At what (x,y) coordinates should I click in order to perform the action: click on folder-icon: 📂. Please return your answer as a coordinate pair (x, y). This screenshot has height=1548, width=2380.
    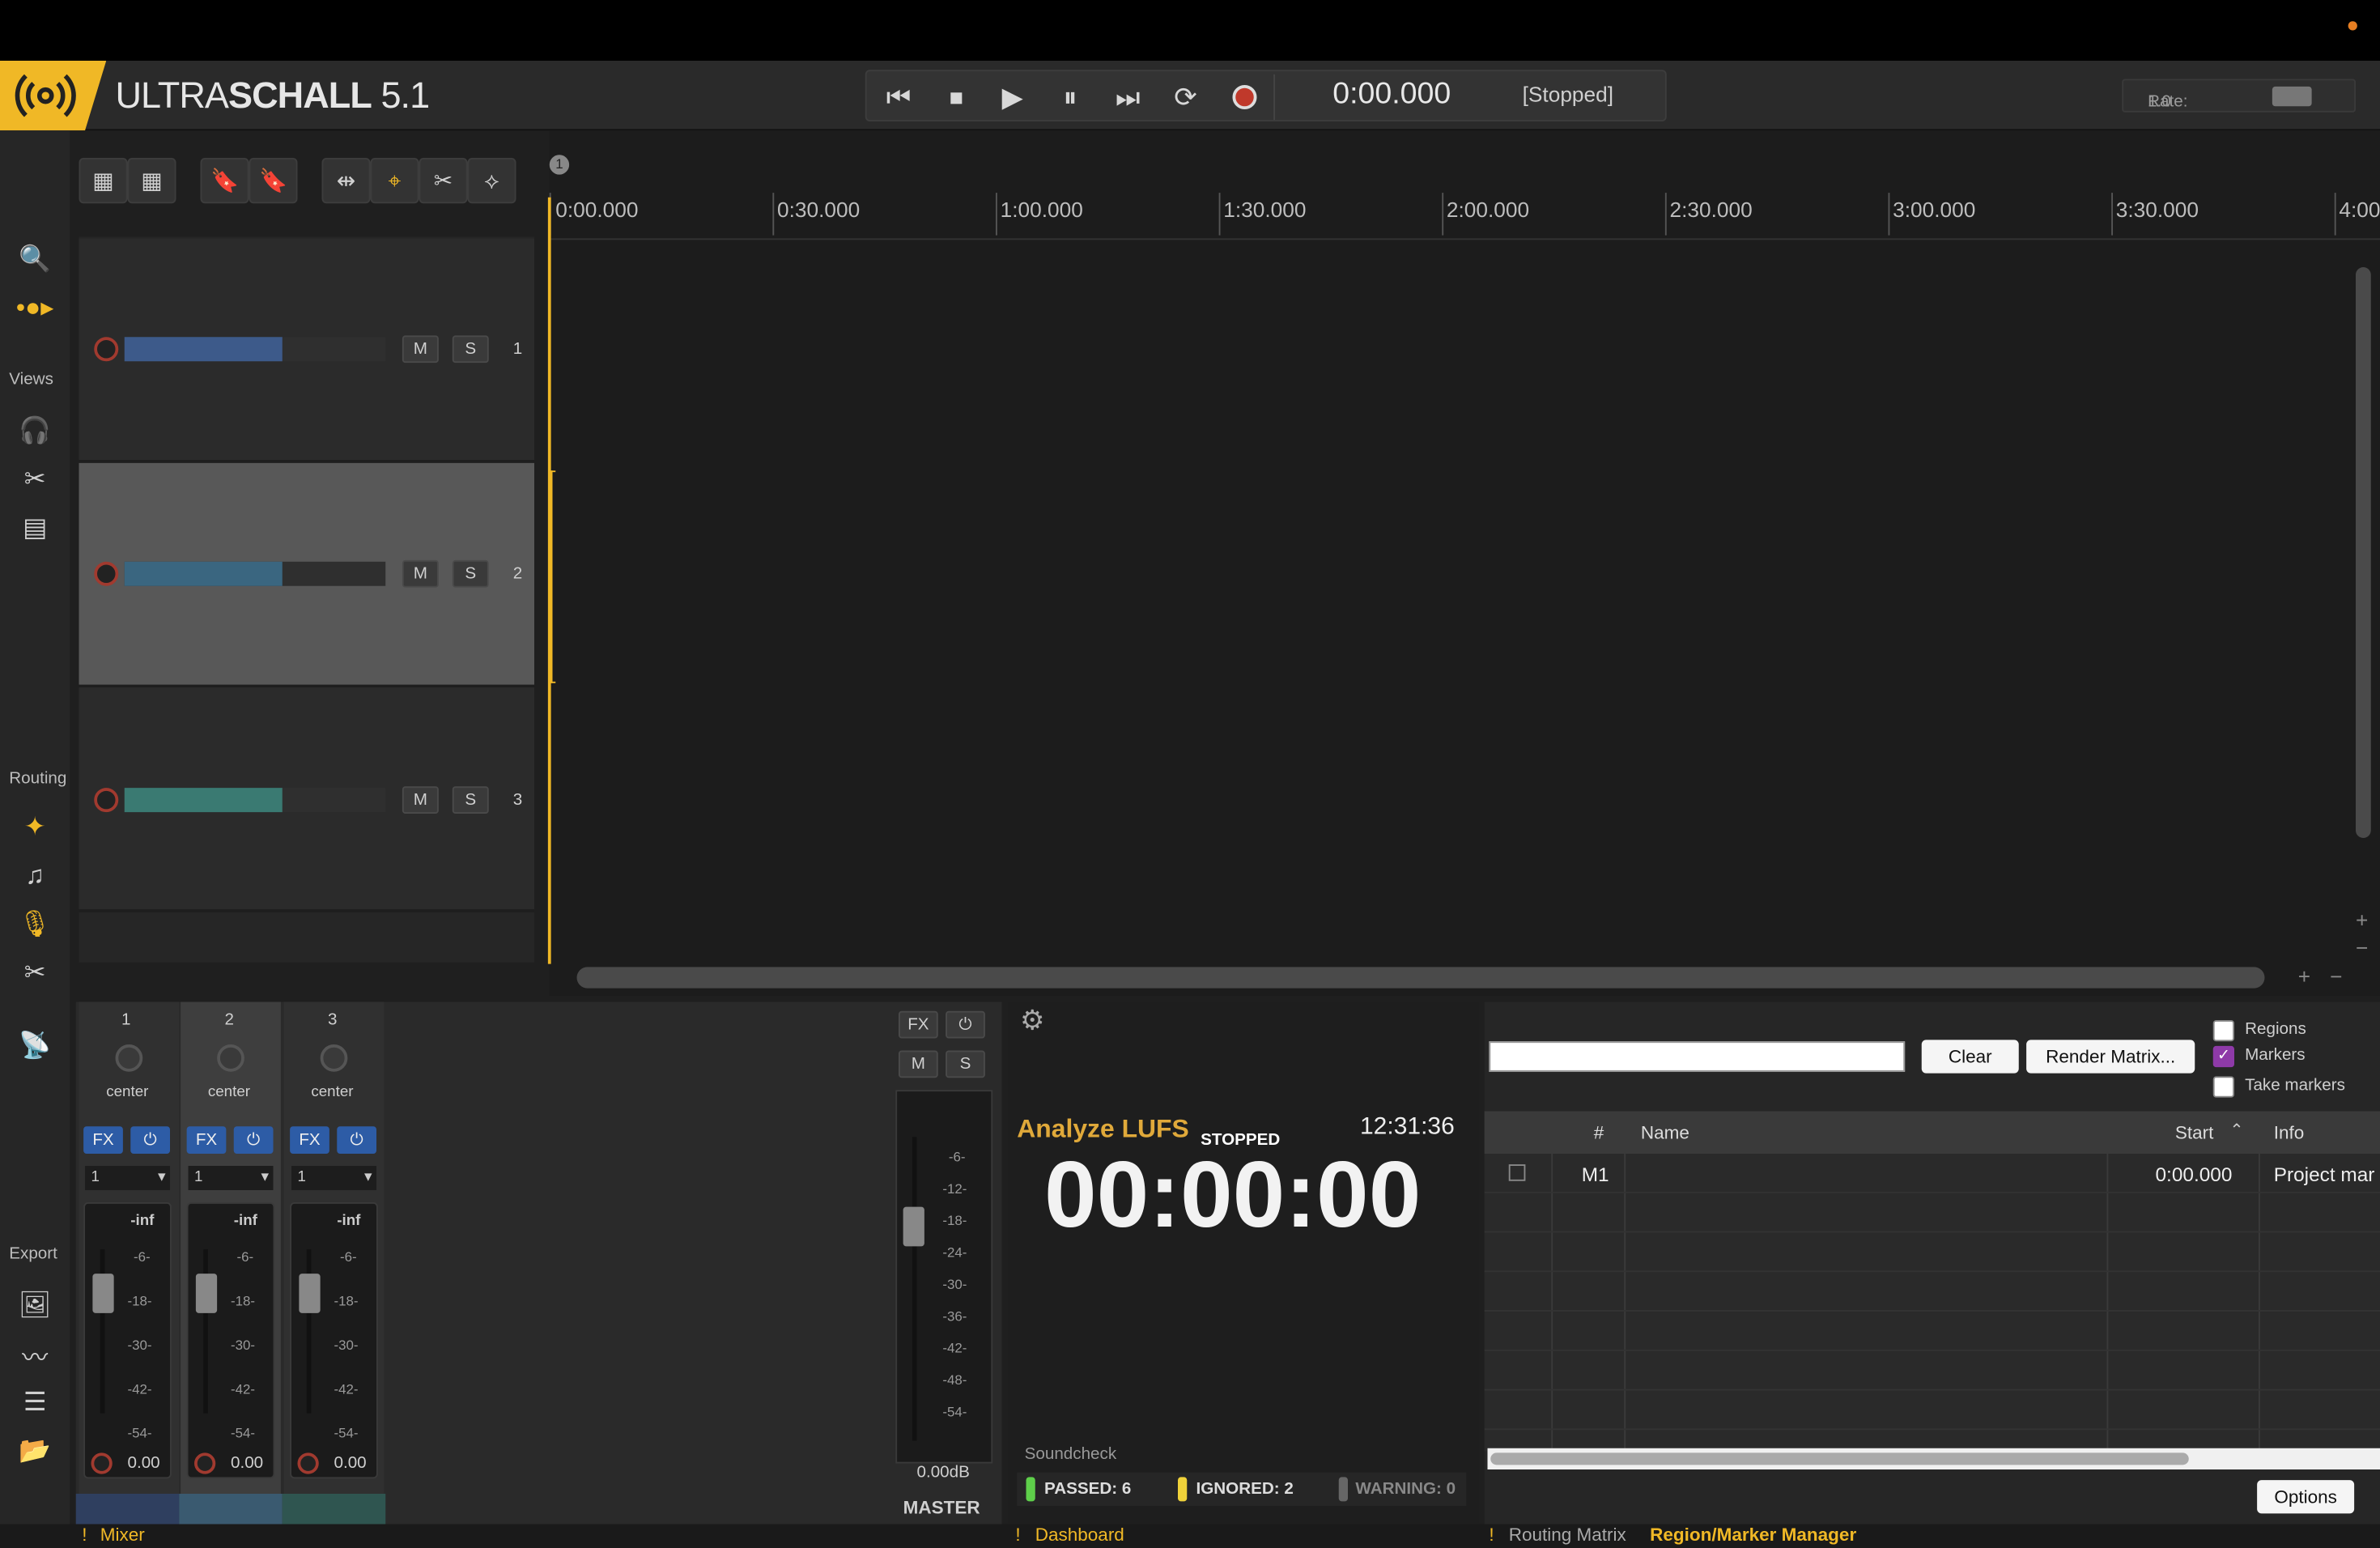
    Looking at the image, I should click on (35, 1451).